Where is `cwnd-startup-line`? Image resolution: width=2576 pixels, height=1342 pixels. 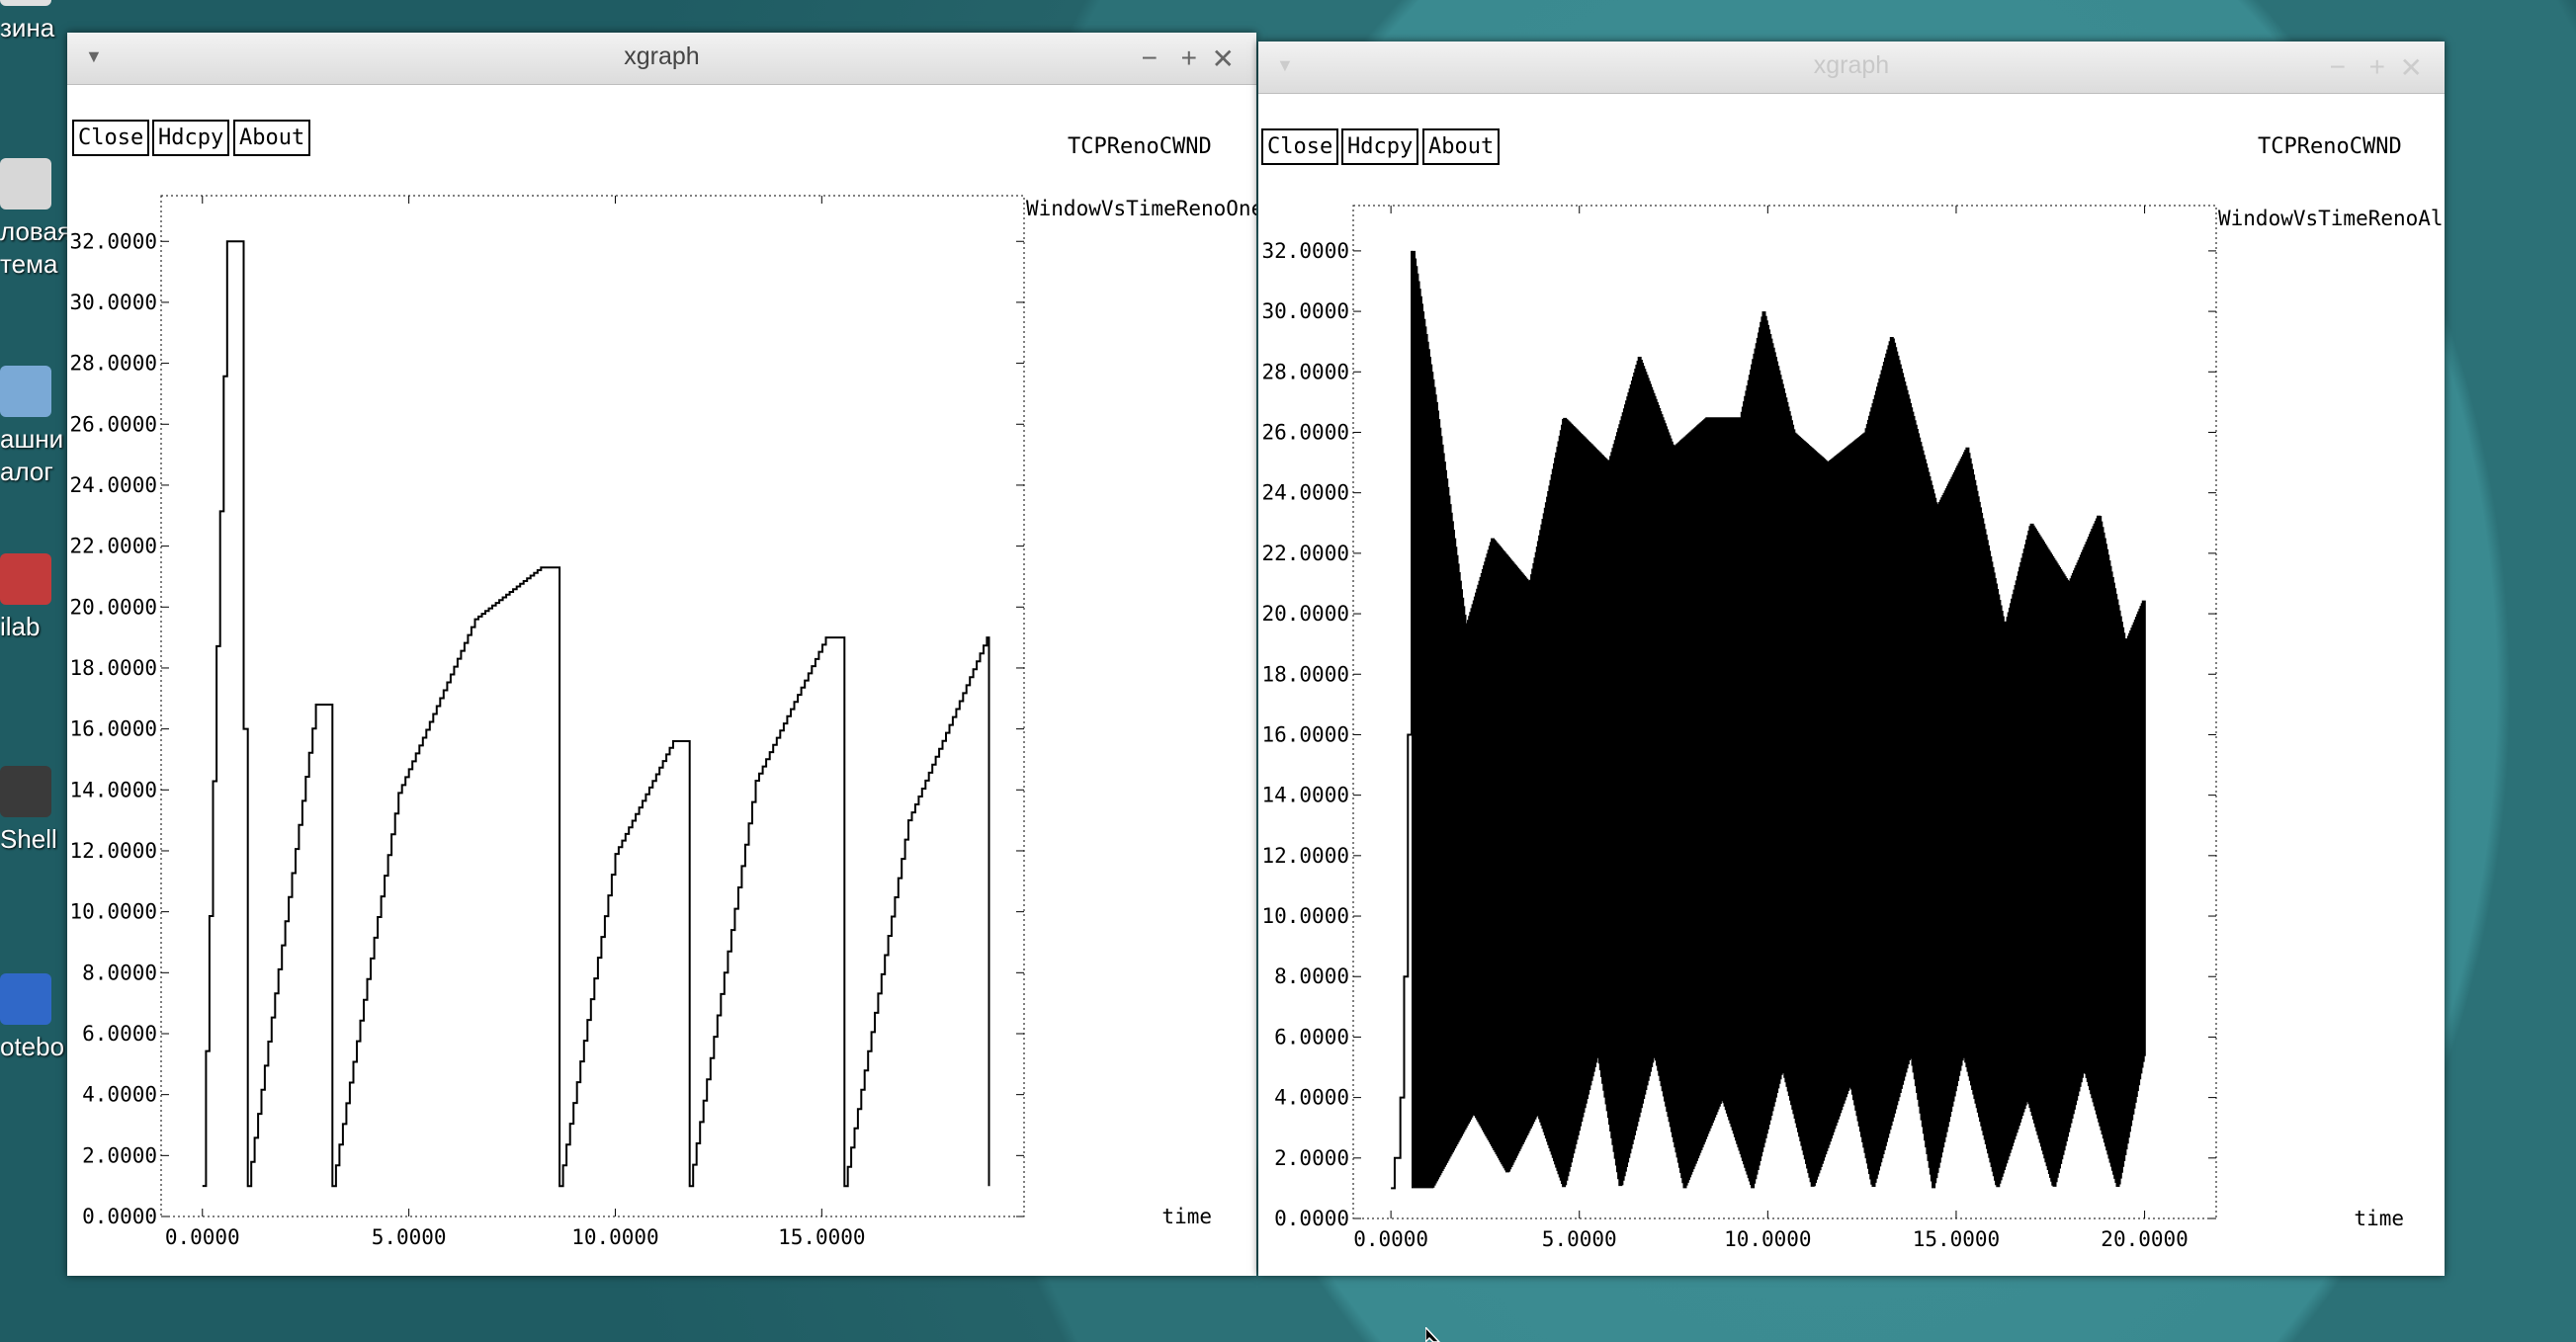 cwnd-startup-line is located at coordinates (1402, 720).